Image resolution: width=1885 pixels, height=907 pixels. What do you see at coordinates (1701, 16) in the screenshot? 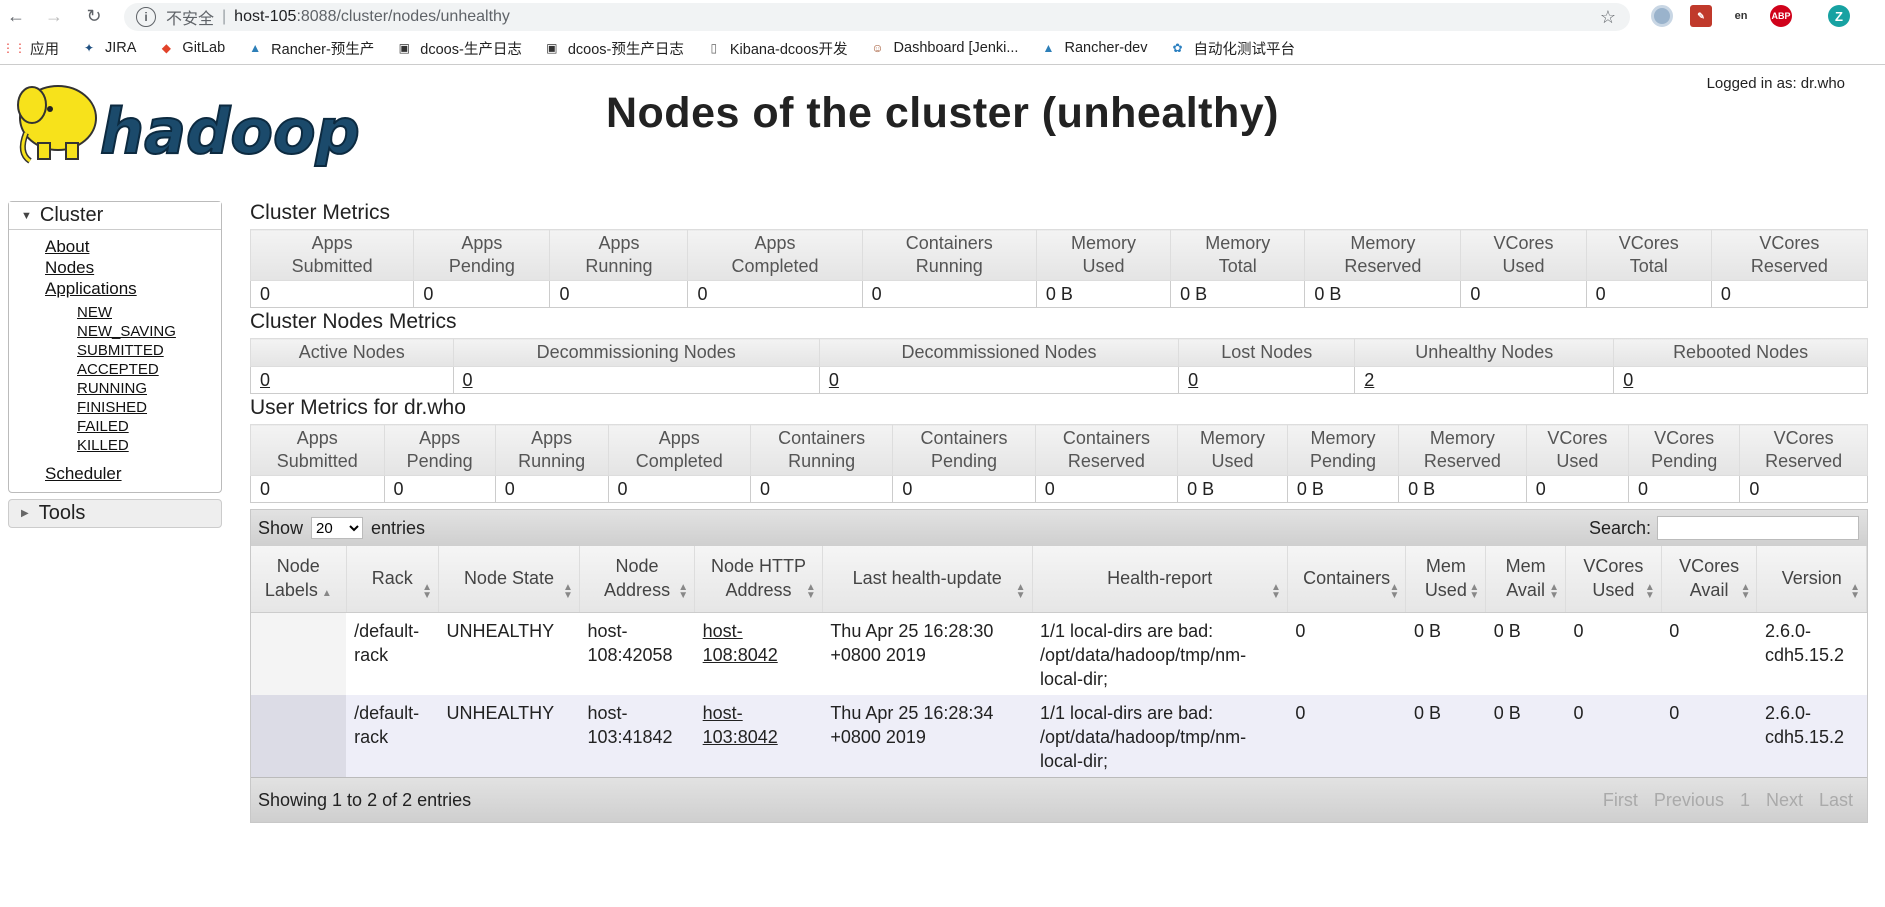
I see `pdf-extension-icon: ✎` at bounding box center [1701, 16].